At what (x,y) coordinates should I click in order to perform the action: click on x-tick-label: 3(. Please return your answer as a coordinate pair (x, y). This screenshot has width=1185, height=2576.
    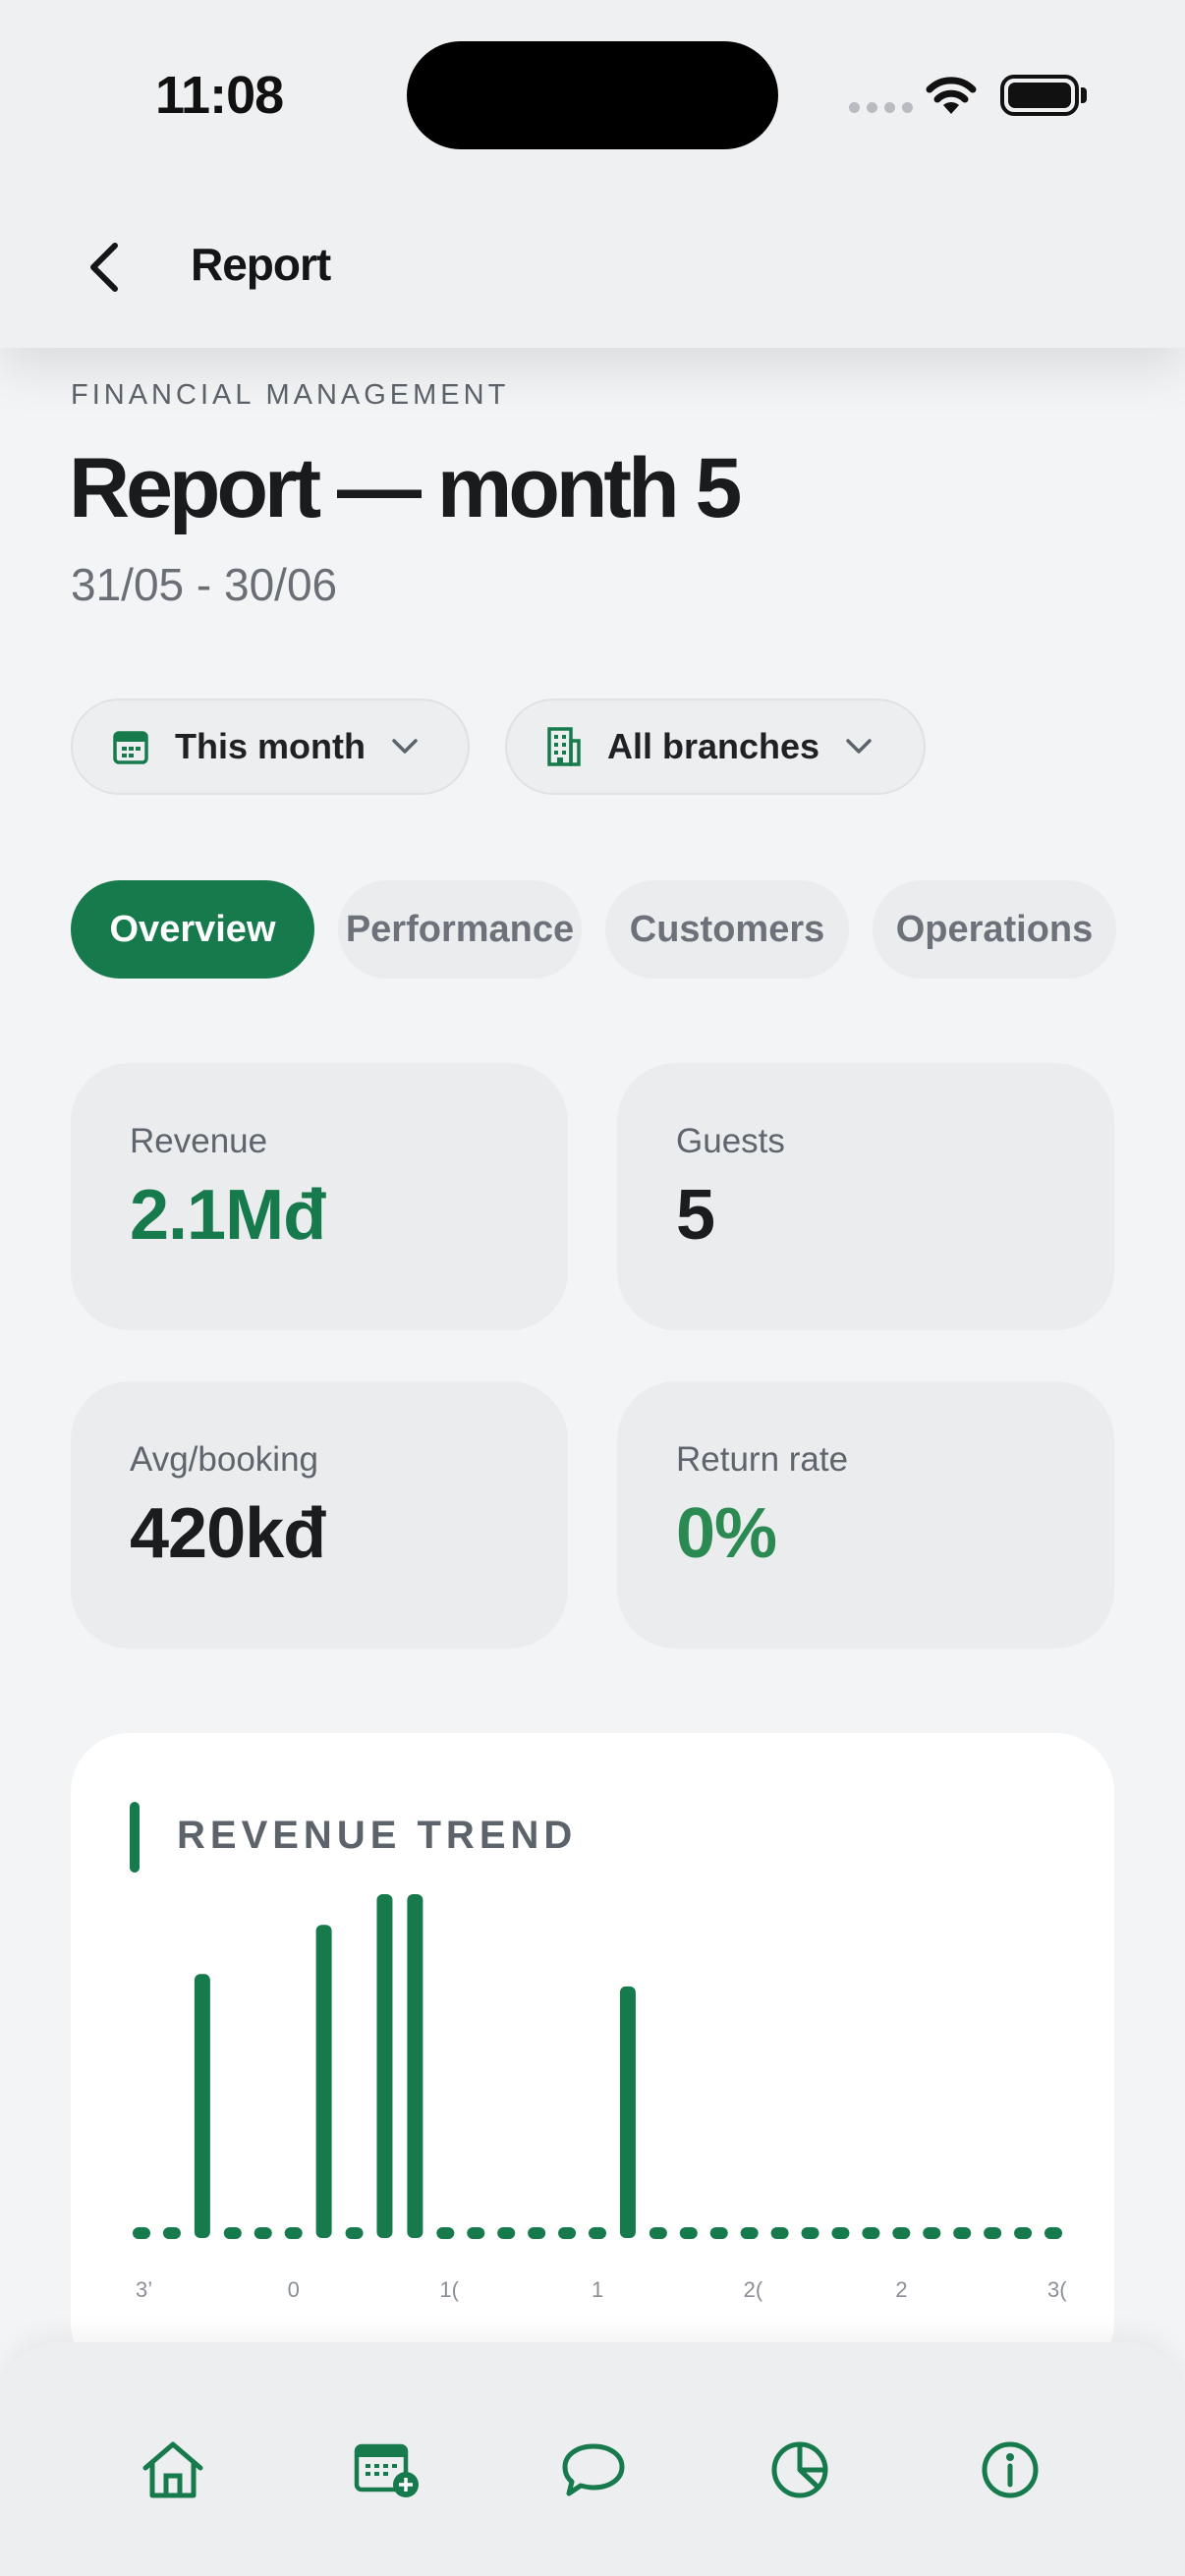
    Looking at the image, I should click on (1057, 2289).